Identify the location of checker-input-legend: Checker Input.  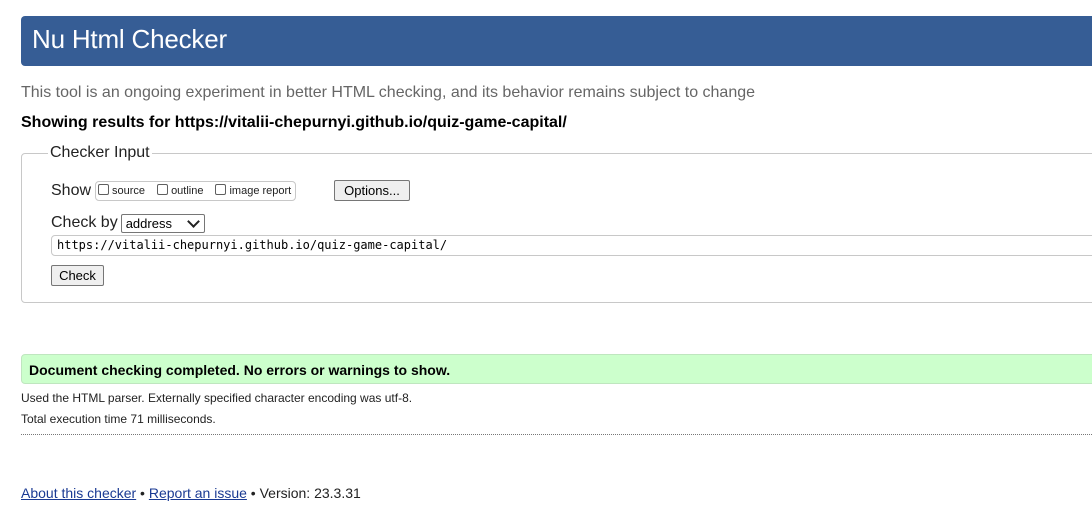
(100, 153).